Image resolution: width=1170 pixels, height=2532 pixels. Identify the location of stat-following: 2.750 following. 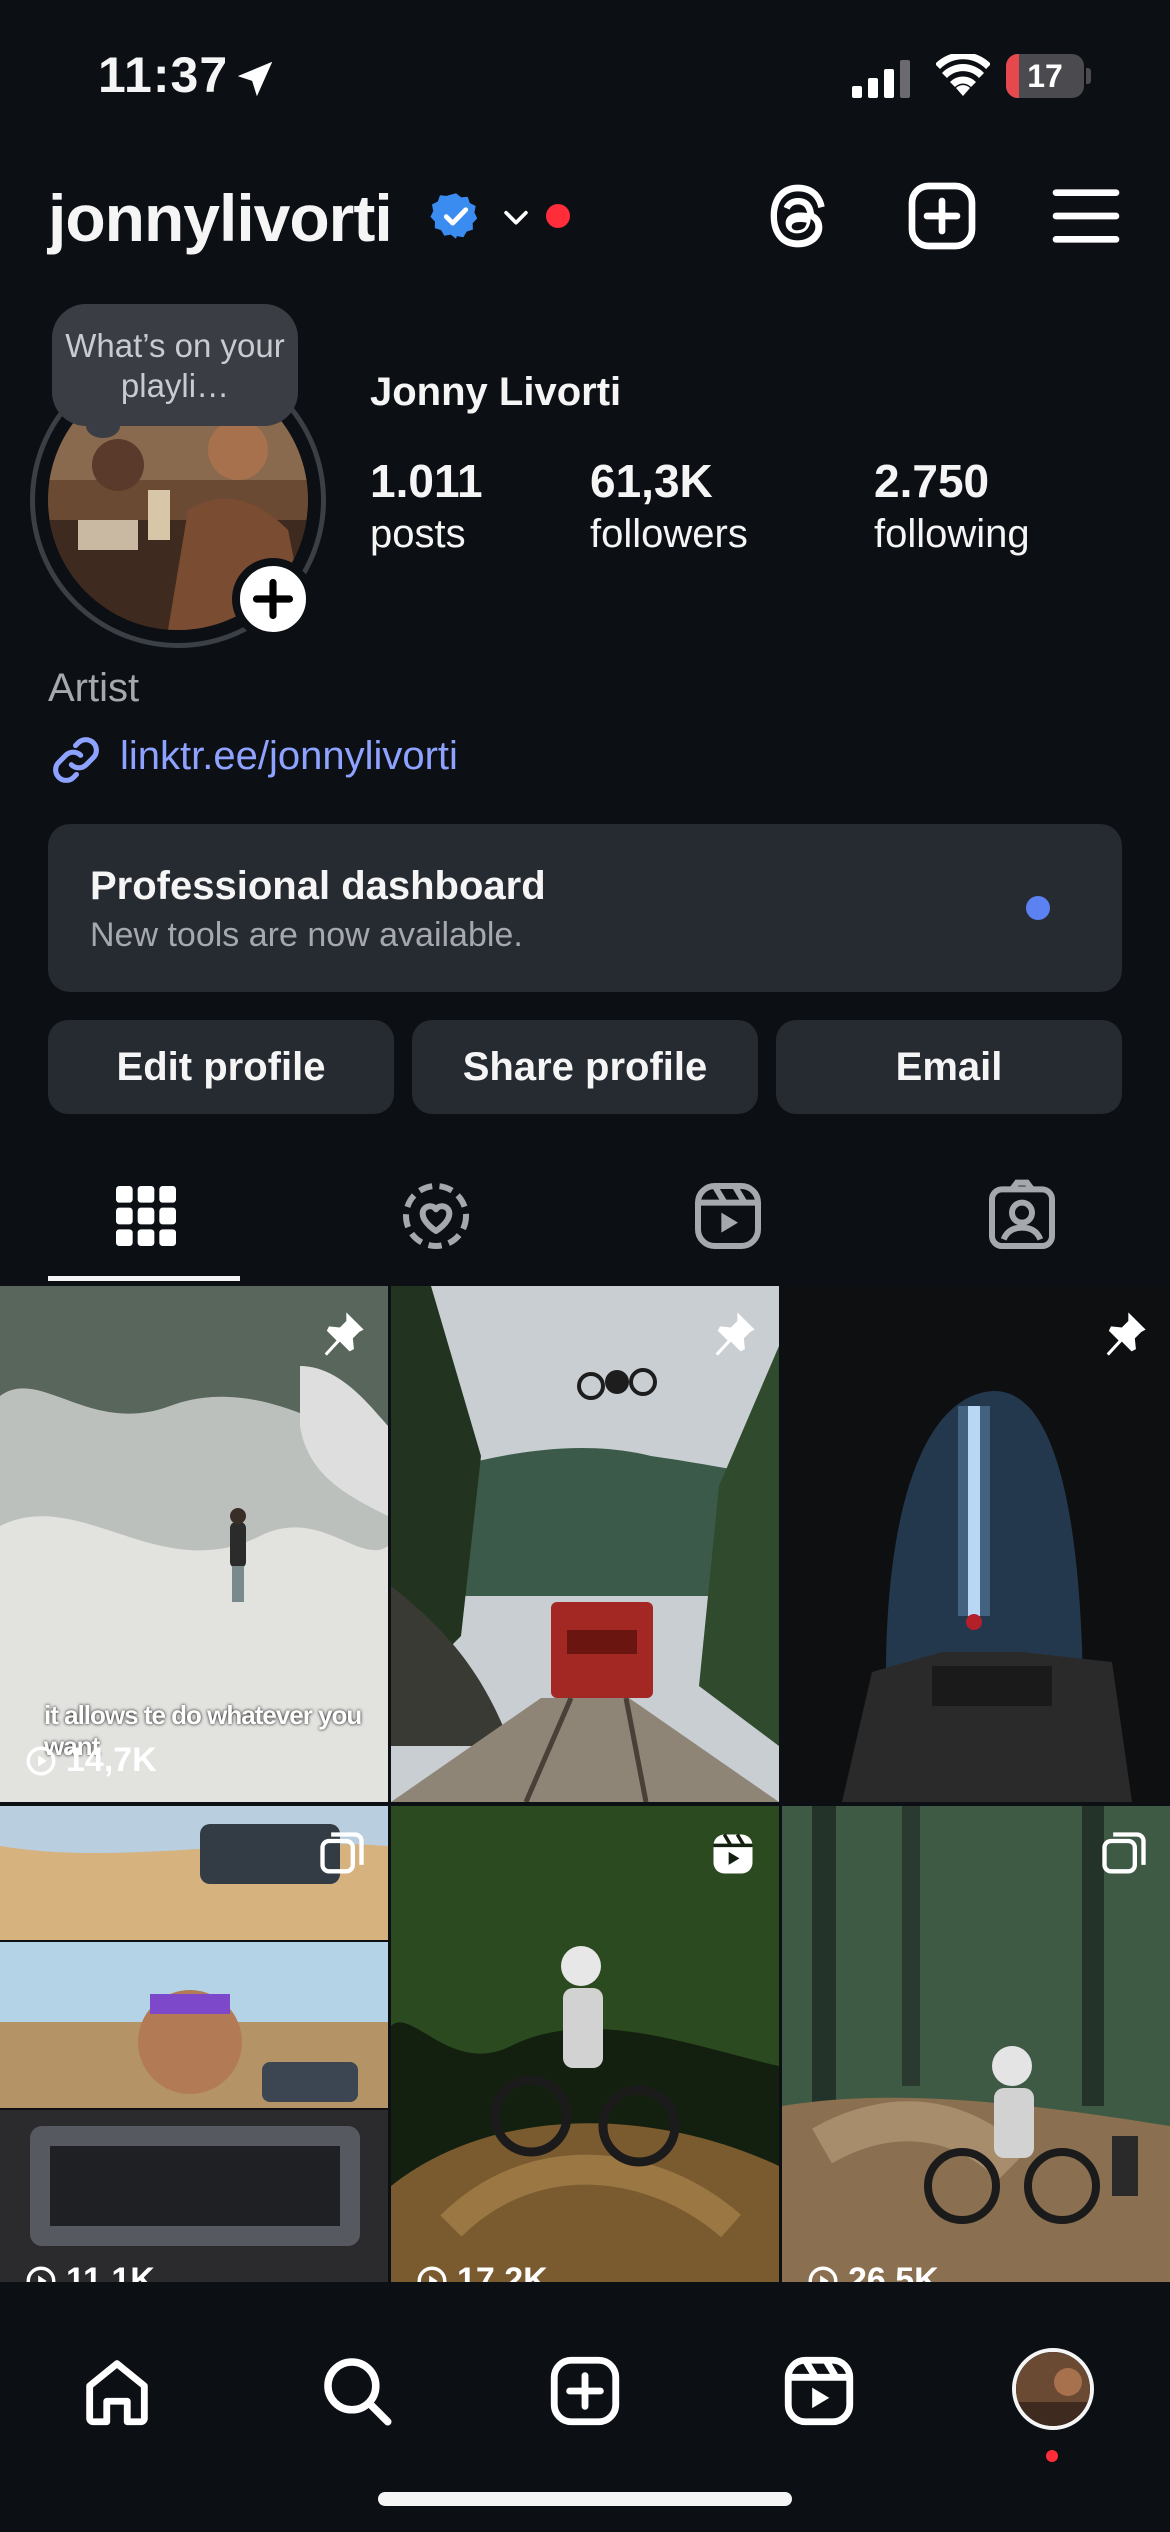
(952, 505).